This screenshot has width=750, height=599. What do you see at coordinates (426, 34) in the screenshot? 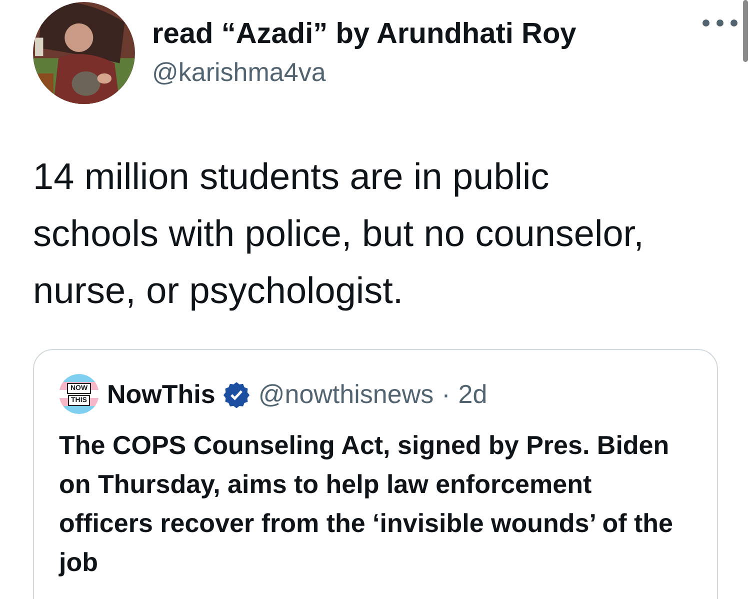
I see `author-name: read “Azadi” by Arundhati Roy` at bounding box center [426, 34].